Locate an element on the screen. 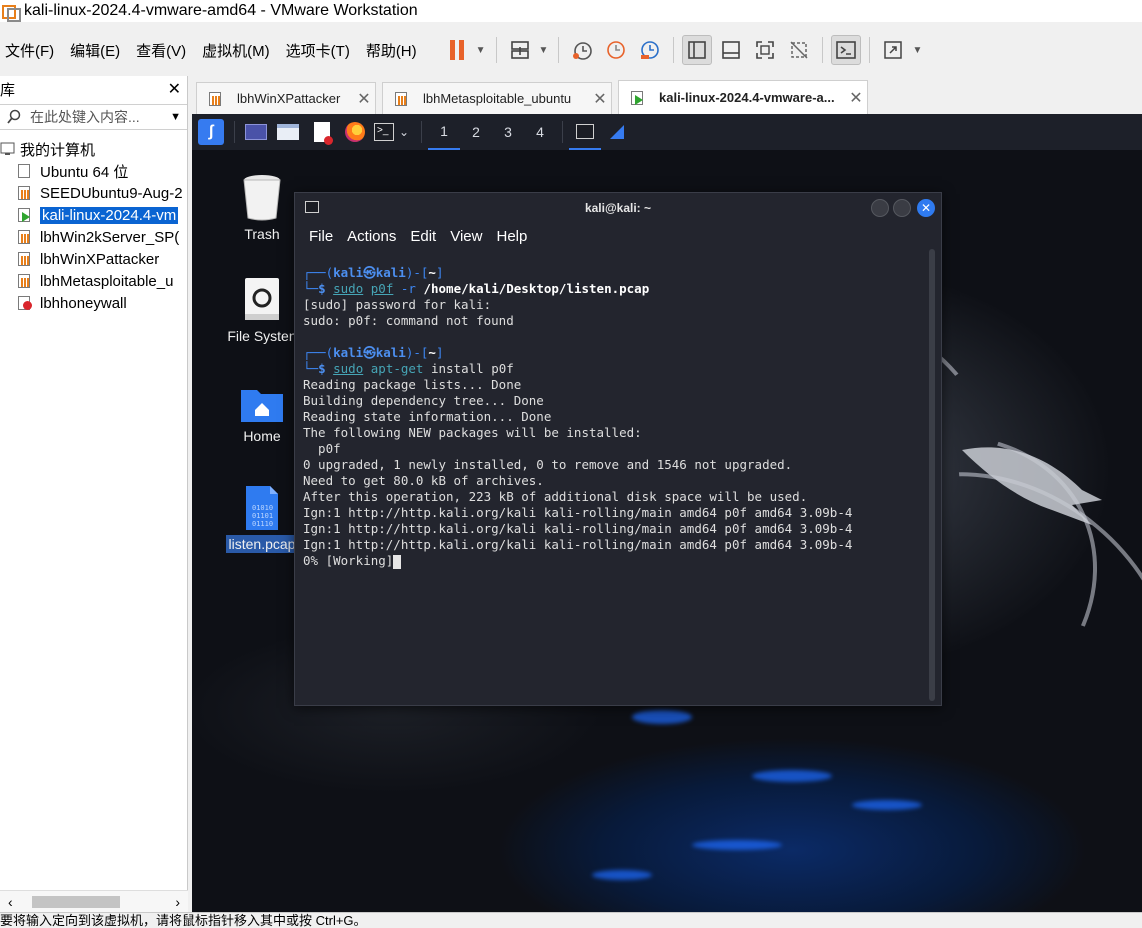 The height and width of the screenshot is (928, 1142). text-cursor is located at coordinates (397, 561).